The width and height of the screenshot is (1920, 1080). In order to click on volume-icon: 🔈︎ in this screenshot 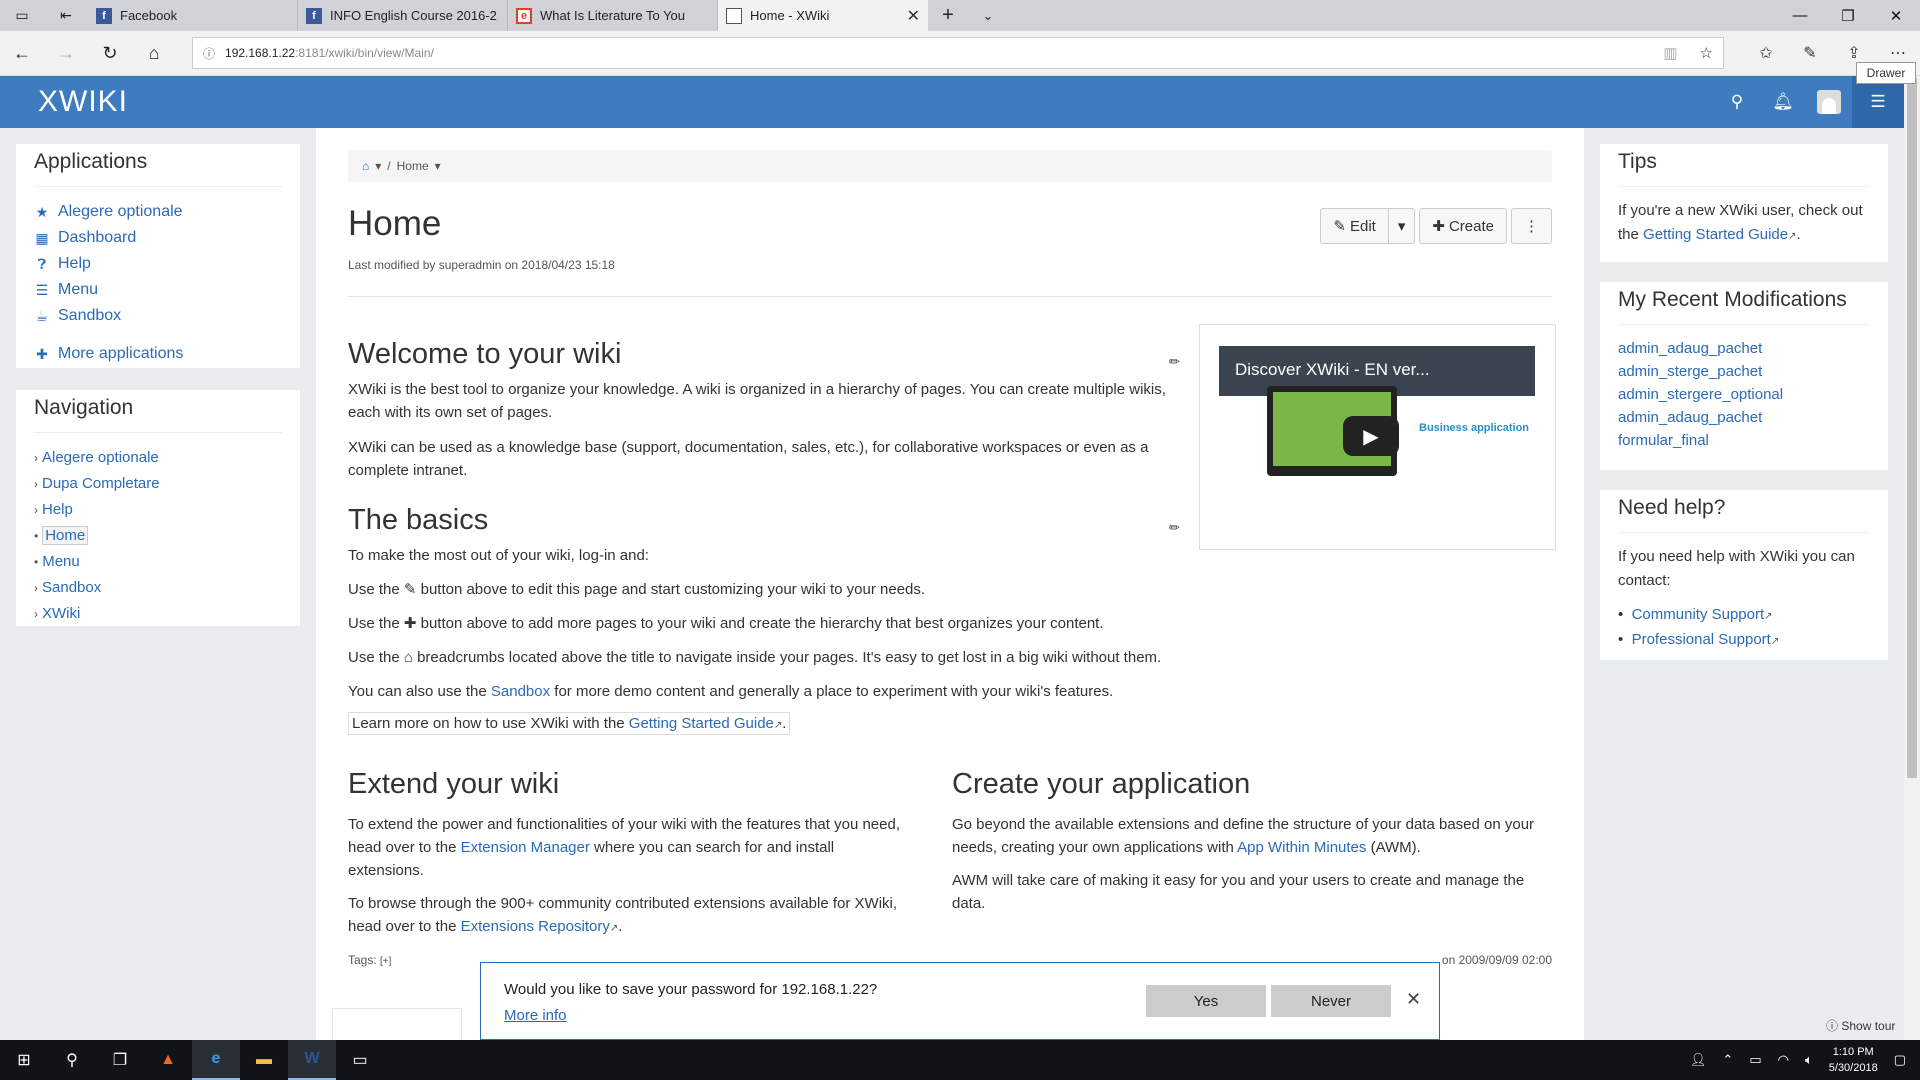, I will do `click(1809, 1060)`.